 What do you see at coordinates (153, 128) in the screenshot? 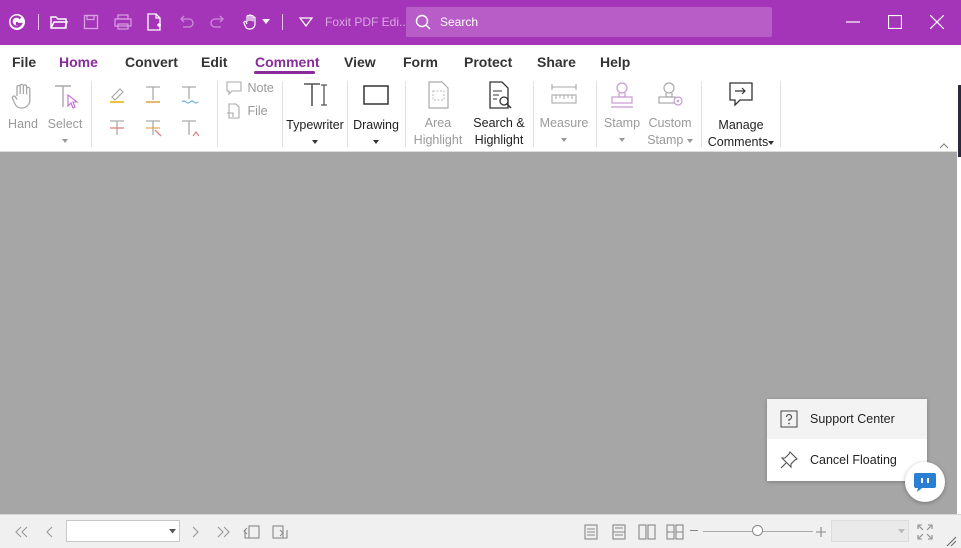
I see `replace-text-icon` at bounding box center [153, 128].